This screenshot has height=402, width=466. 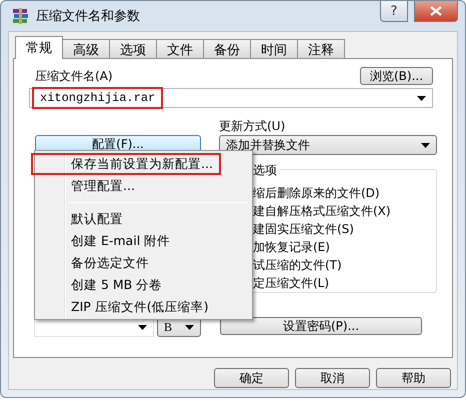 What do you see at coordinates (292, 247) in the screenshot?
I see `option-label: 加恢复记录(E)` at bounding box center [292, 247].